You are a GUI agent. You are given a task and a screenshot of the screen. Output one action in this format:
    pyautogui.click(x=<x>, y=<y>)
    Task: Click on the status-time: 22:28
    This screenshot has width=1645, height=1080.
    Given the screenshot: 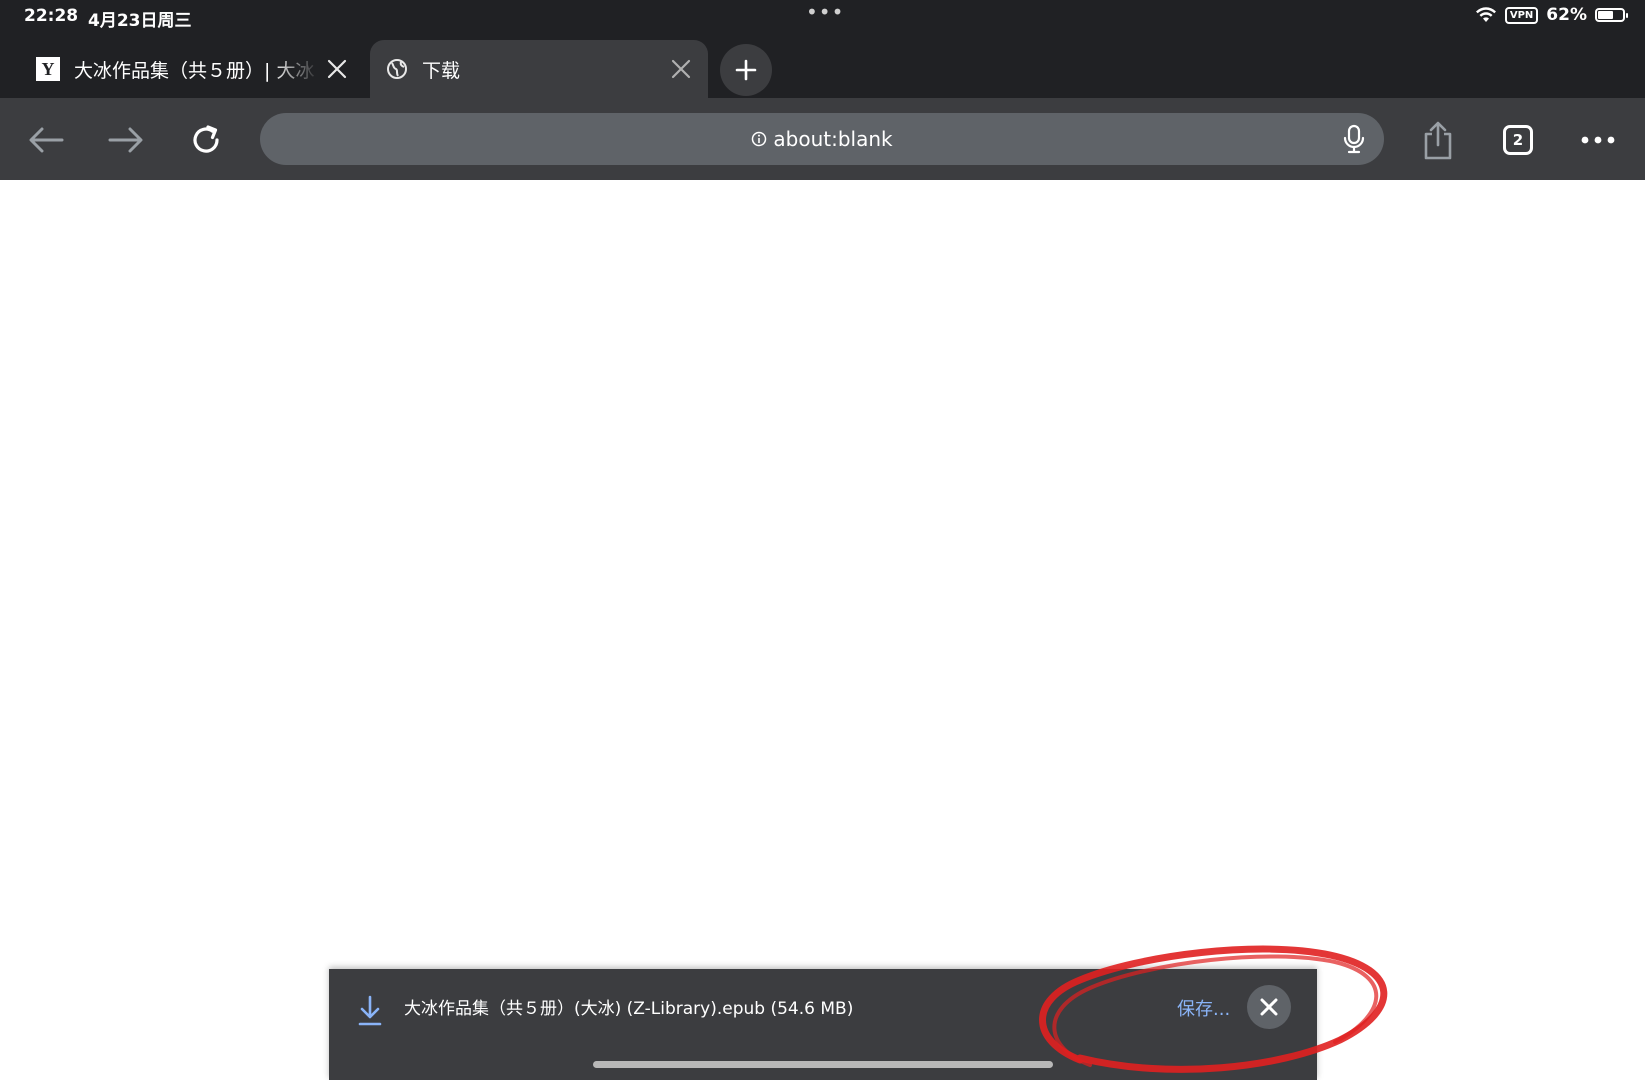 What is the action you would take?
    pyautogui.click(x=51, y=16)
    